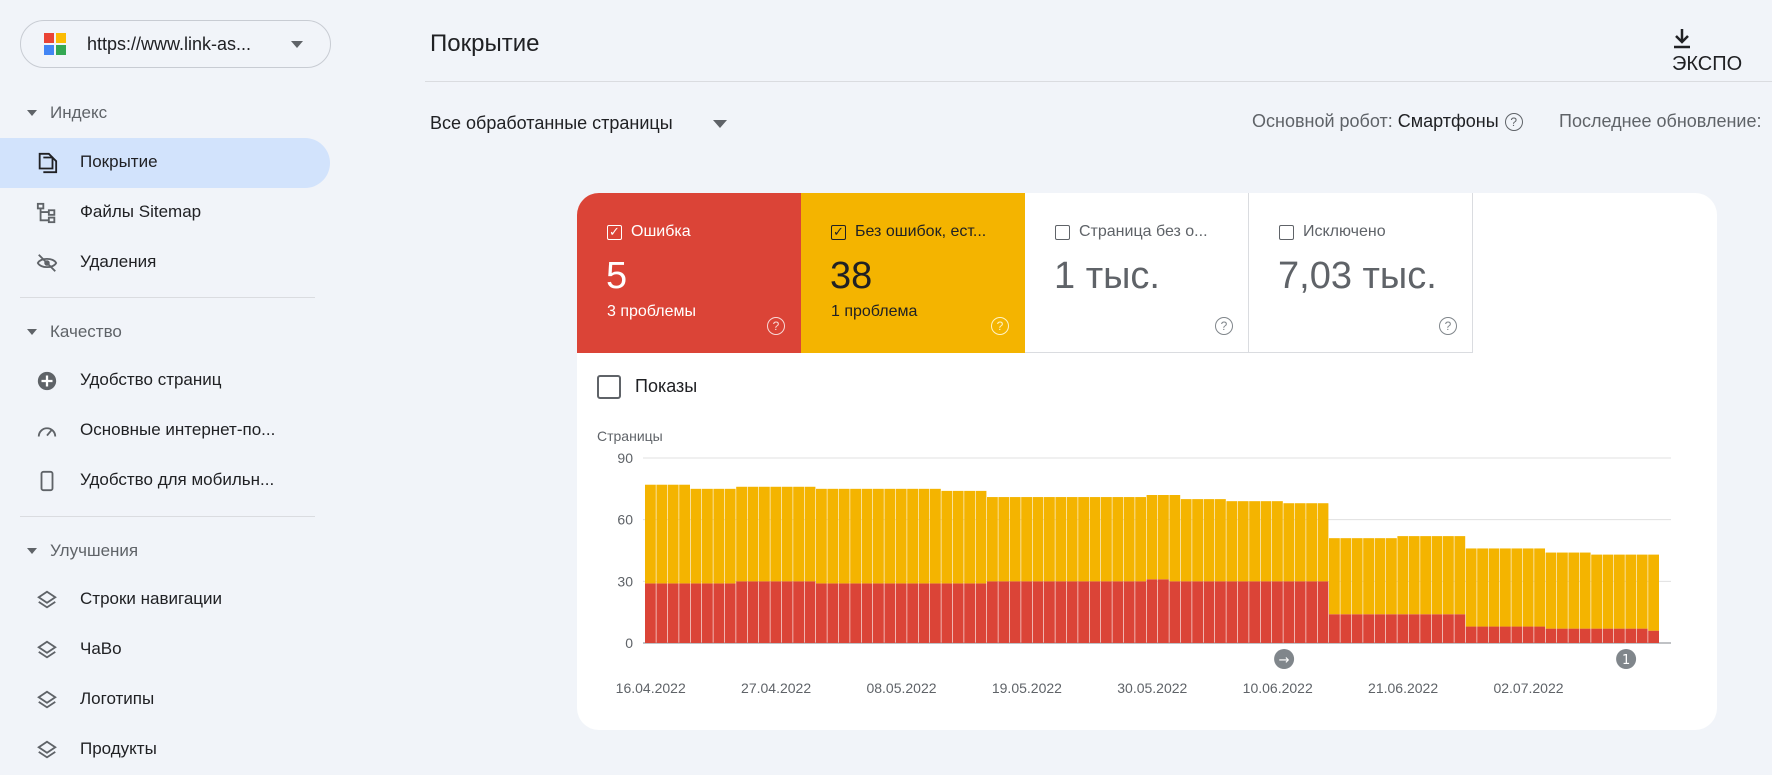  I want to click on y-tick-label: 90, so click(625, 458).